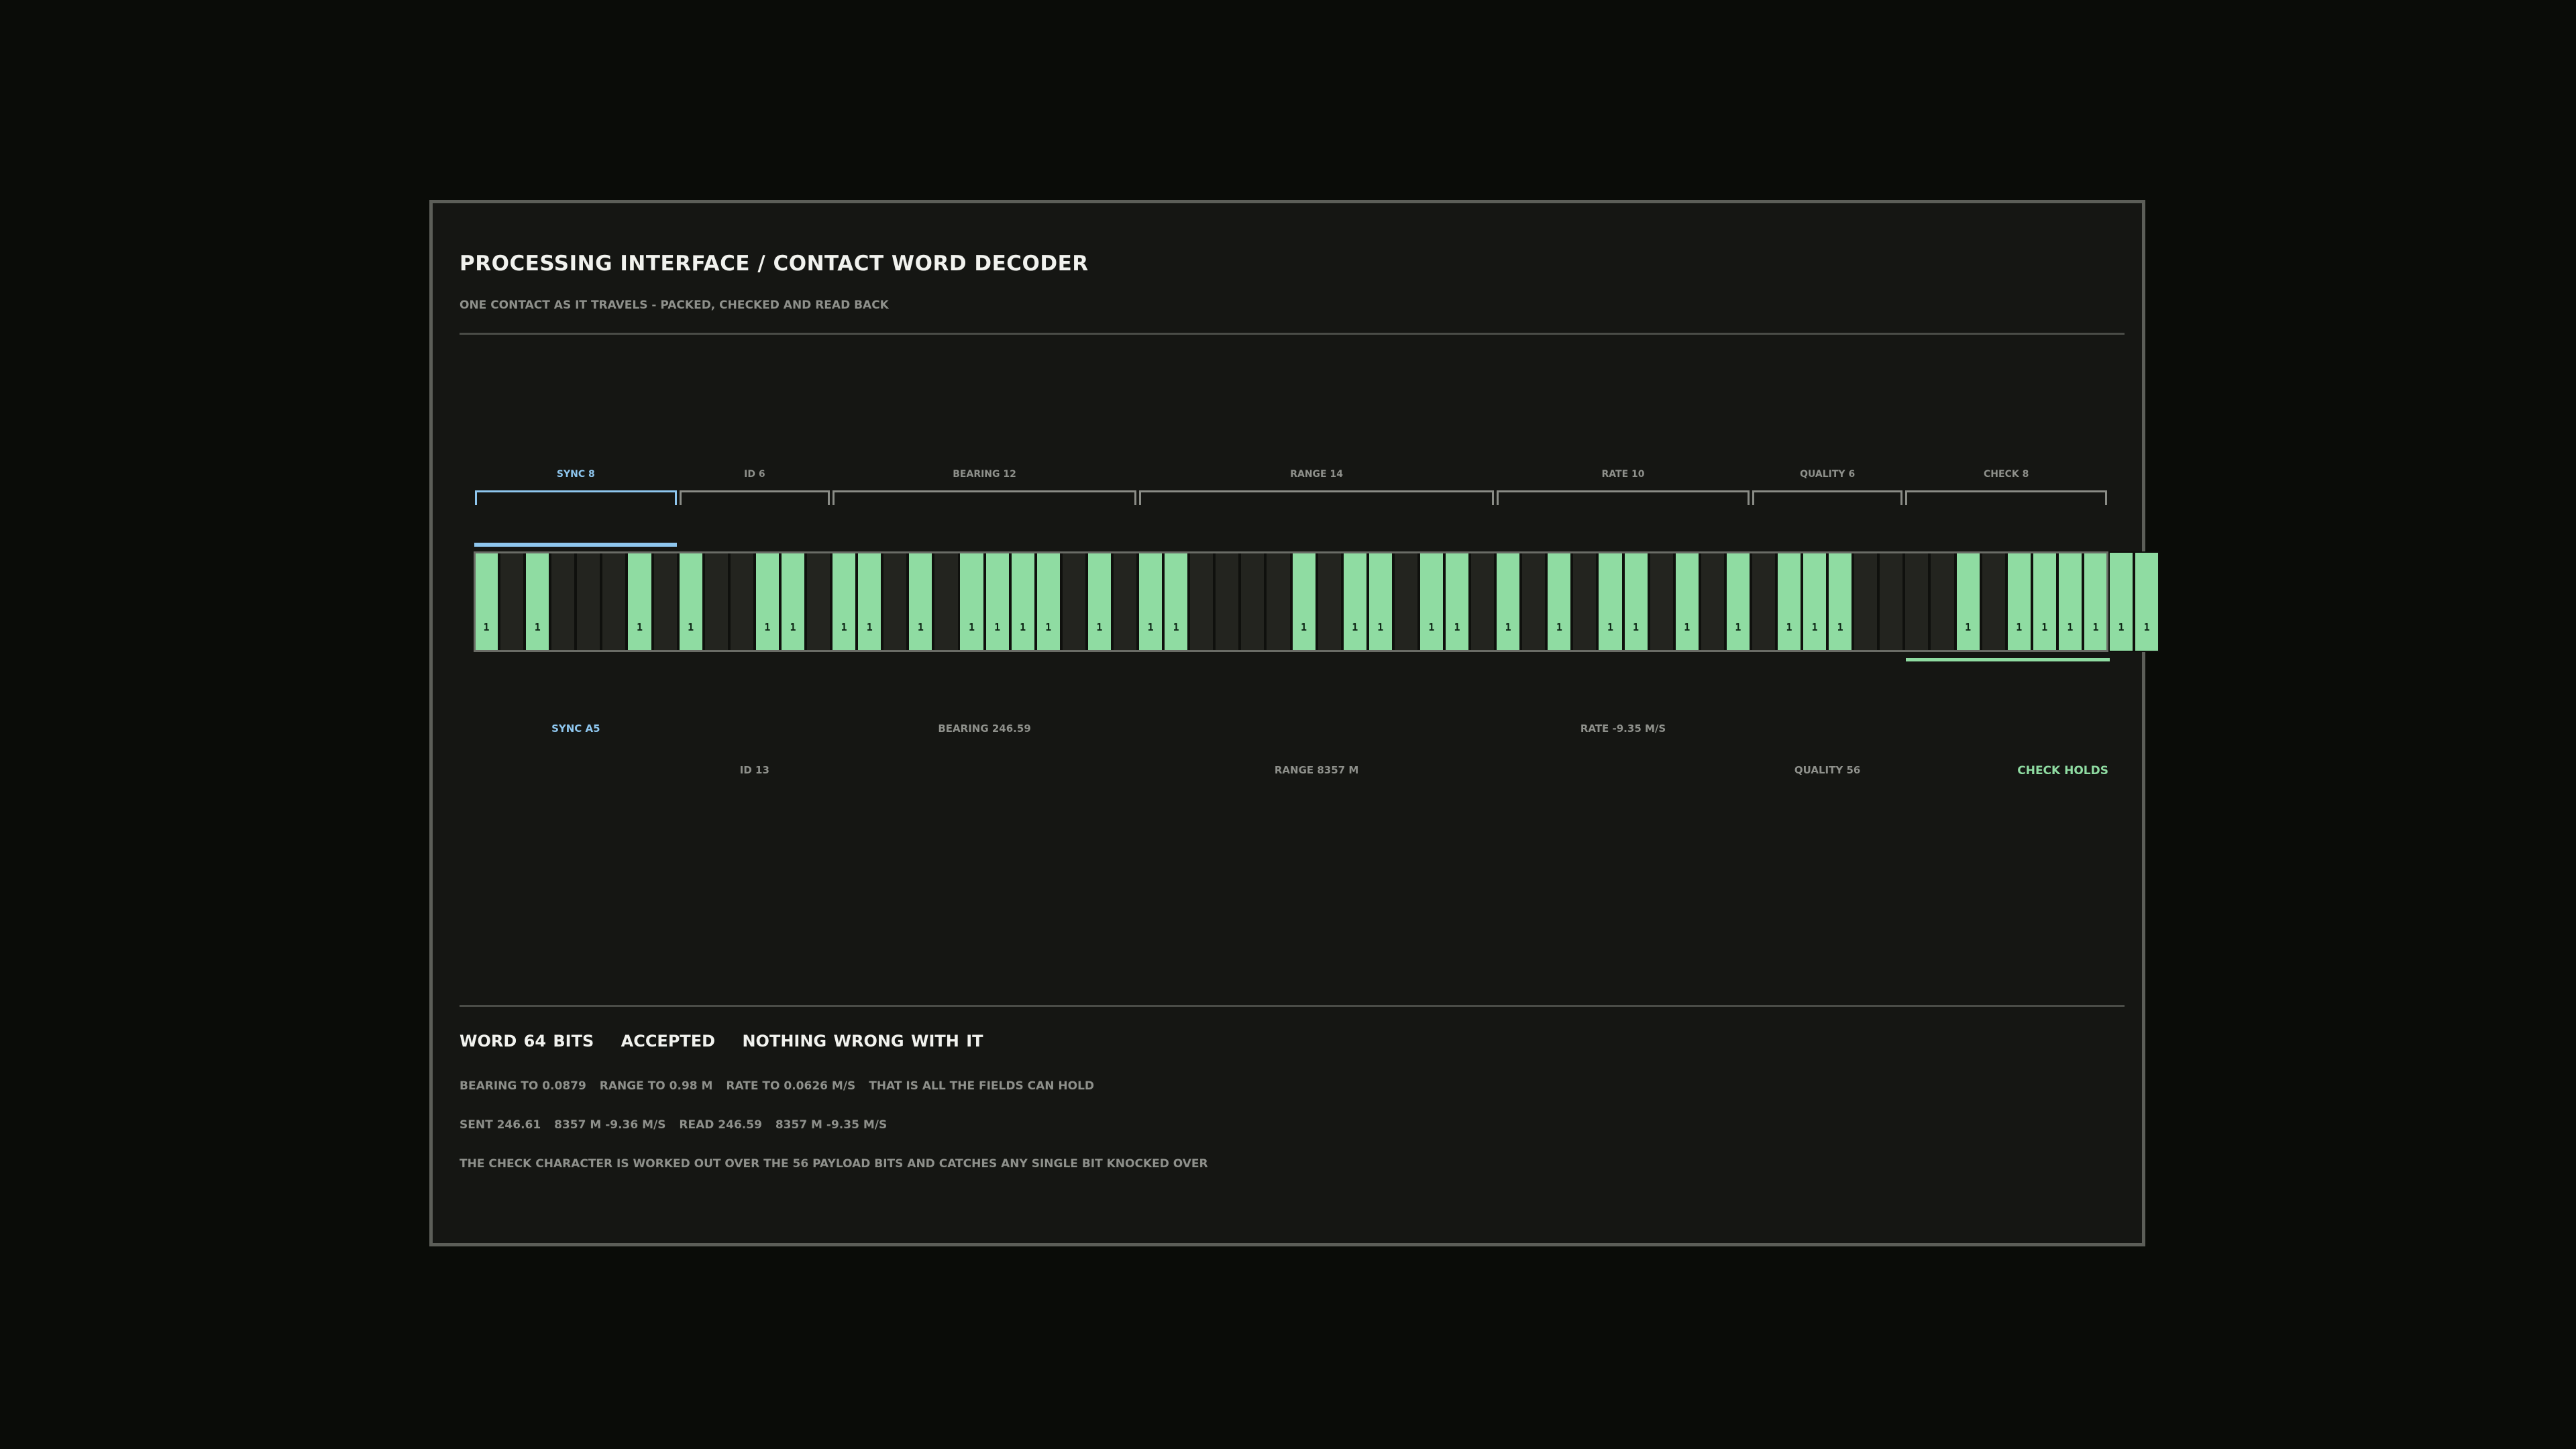 Image resolution: width=2576 pixels, height=1449 pixels. I want to click on field-label-quality: QUALITY 6, so click(1828, 474).